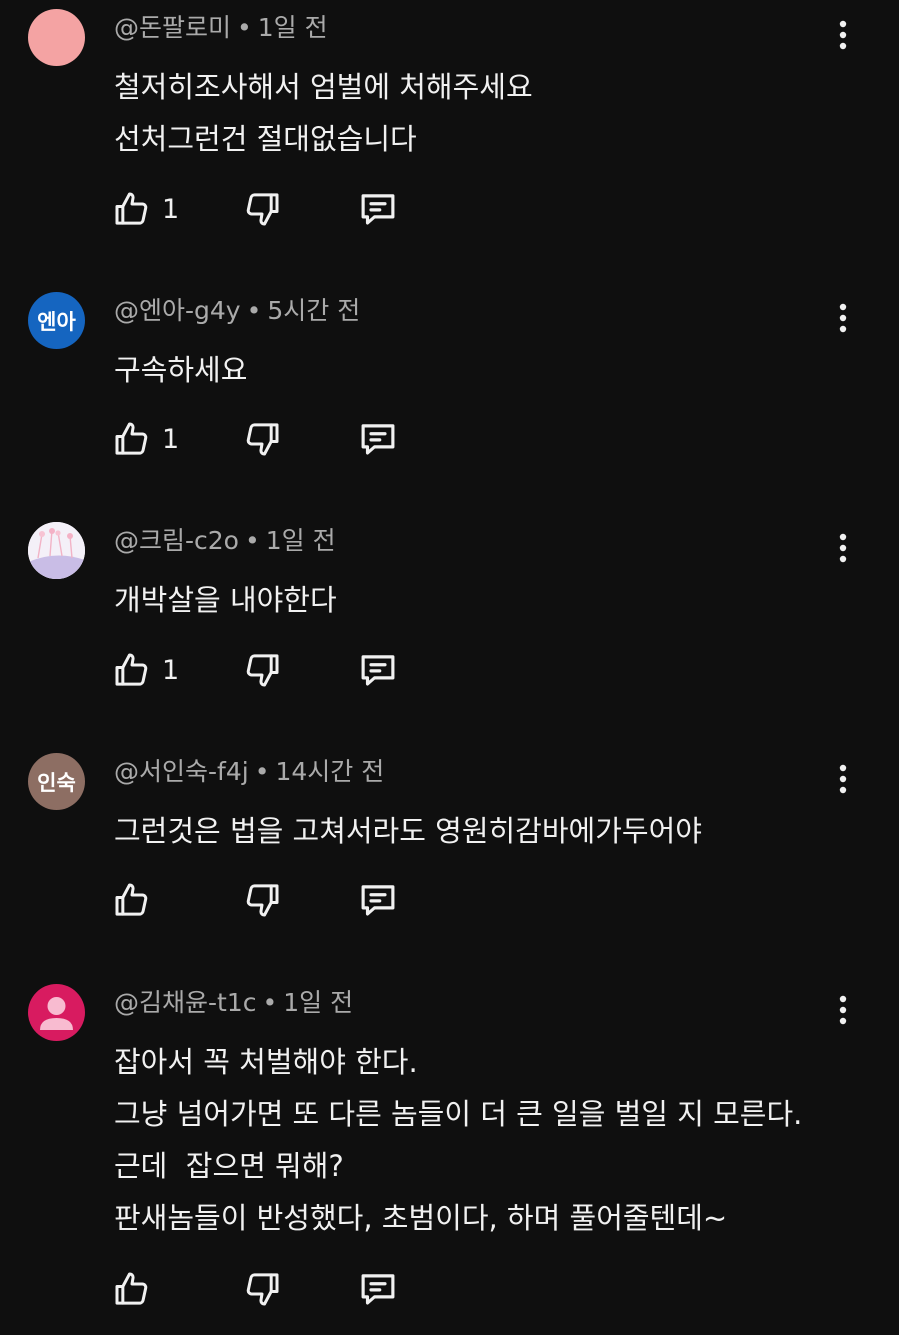 Image resolution: width=899 pixels, height=1335 pixels. I want to click on comment-line: 그런것은 법을 고쳐서라도 영원히감바에가두어야, so click(408, 831).